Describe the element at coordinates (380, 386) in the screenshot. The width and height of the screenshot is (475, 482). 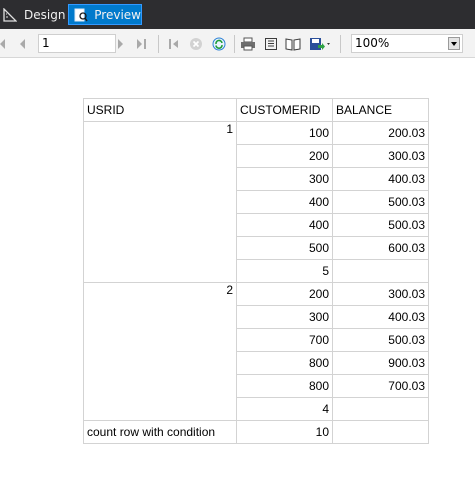
I see `balance-cell: 700.03` at that location.